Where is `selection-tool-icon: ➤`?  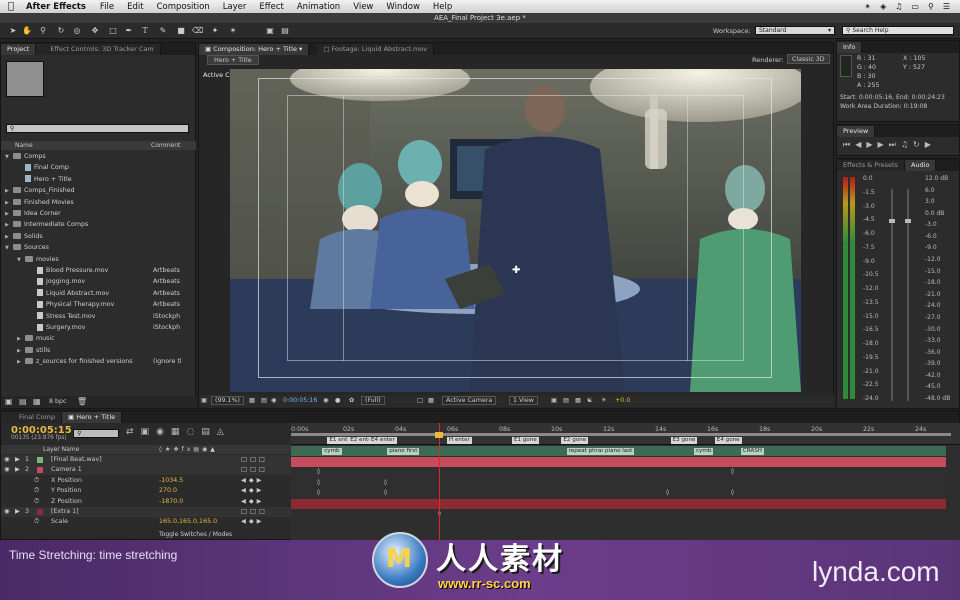
selection-tool-icon: ➤ is located at coordinates (13, 31).